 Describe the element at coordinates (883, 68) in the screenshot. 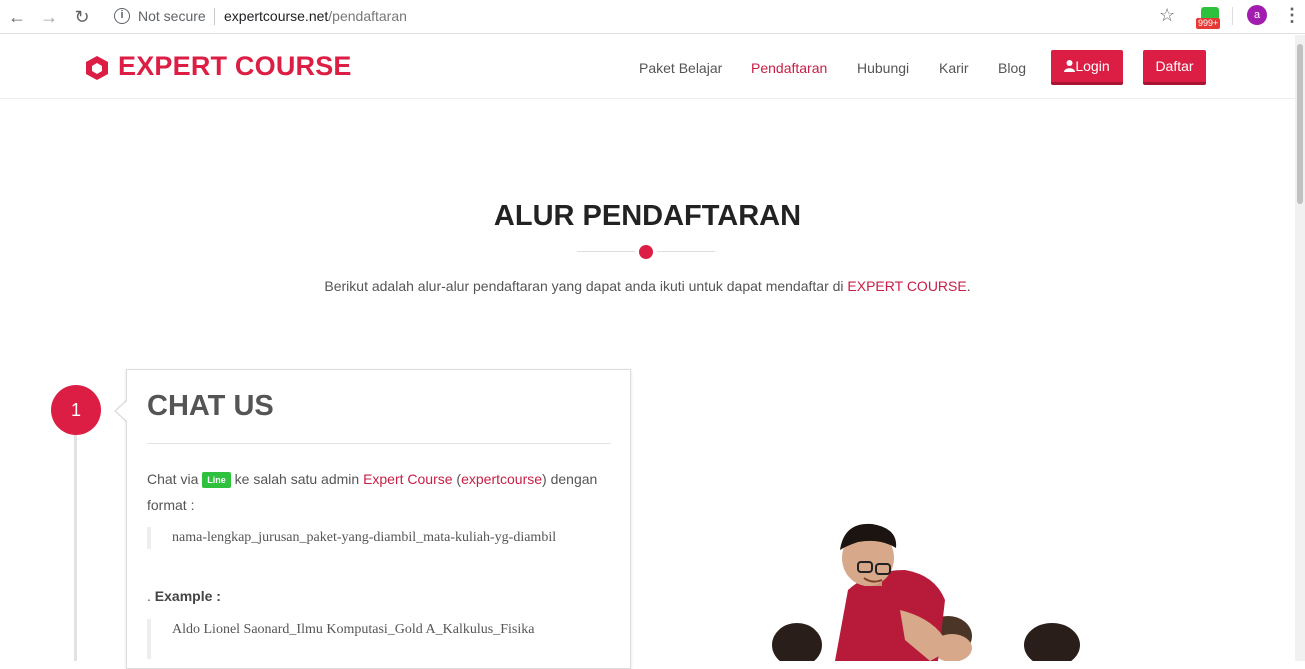

I see `nav-hubungi: Hubungi` at that location.